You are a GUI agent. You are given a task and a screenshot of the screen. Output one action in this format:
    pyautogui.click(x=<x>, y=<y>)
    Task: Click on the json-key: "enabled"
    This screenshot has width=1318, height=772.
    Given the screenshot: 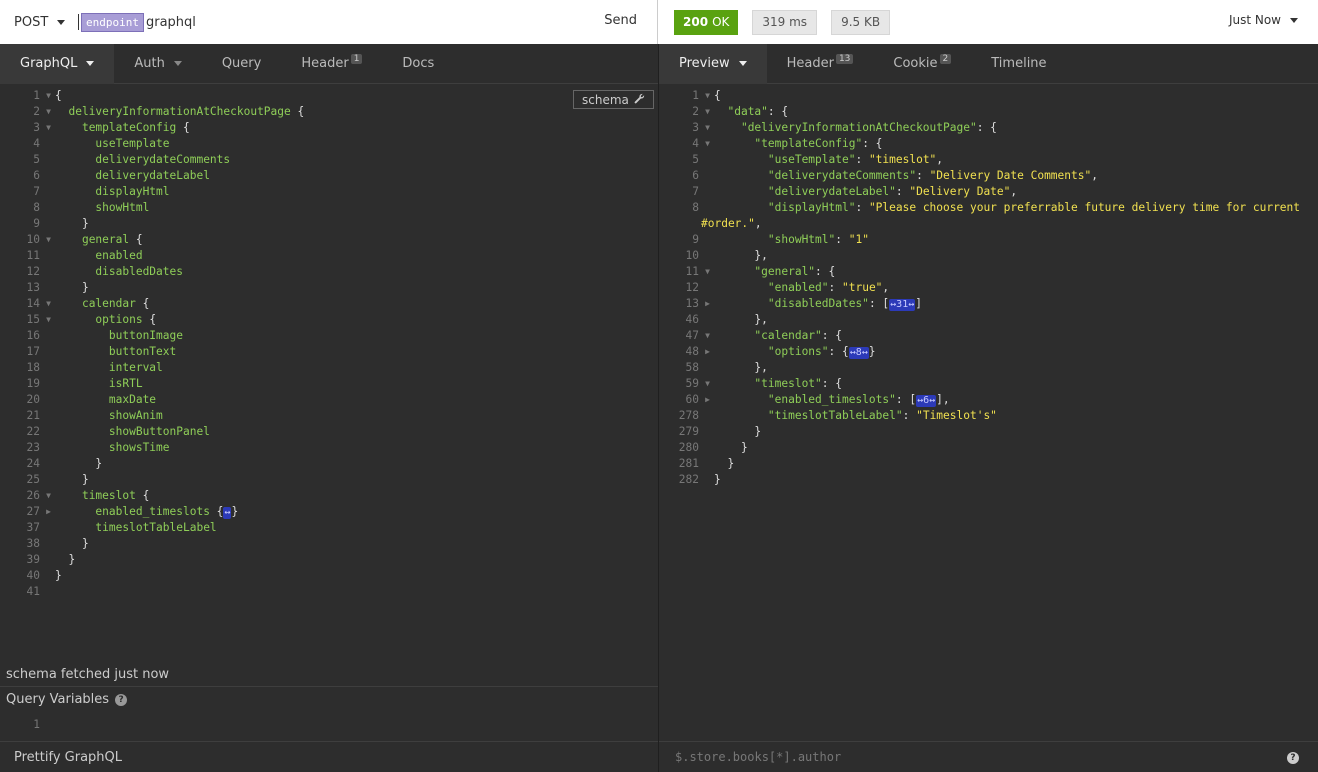 What is the action you would take?
    pyautogui.click(x=798, y=287)
    